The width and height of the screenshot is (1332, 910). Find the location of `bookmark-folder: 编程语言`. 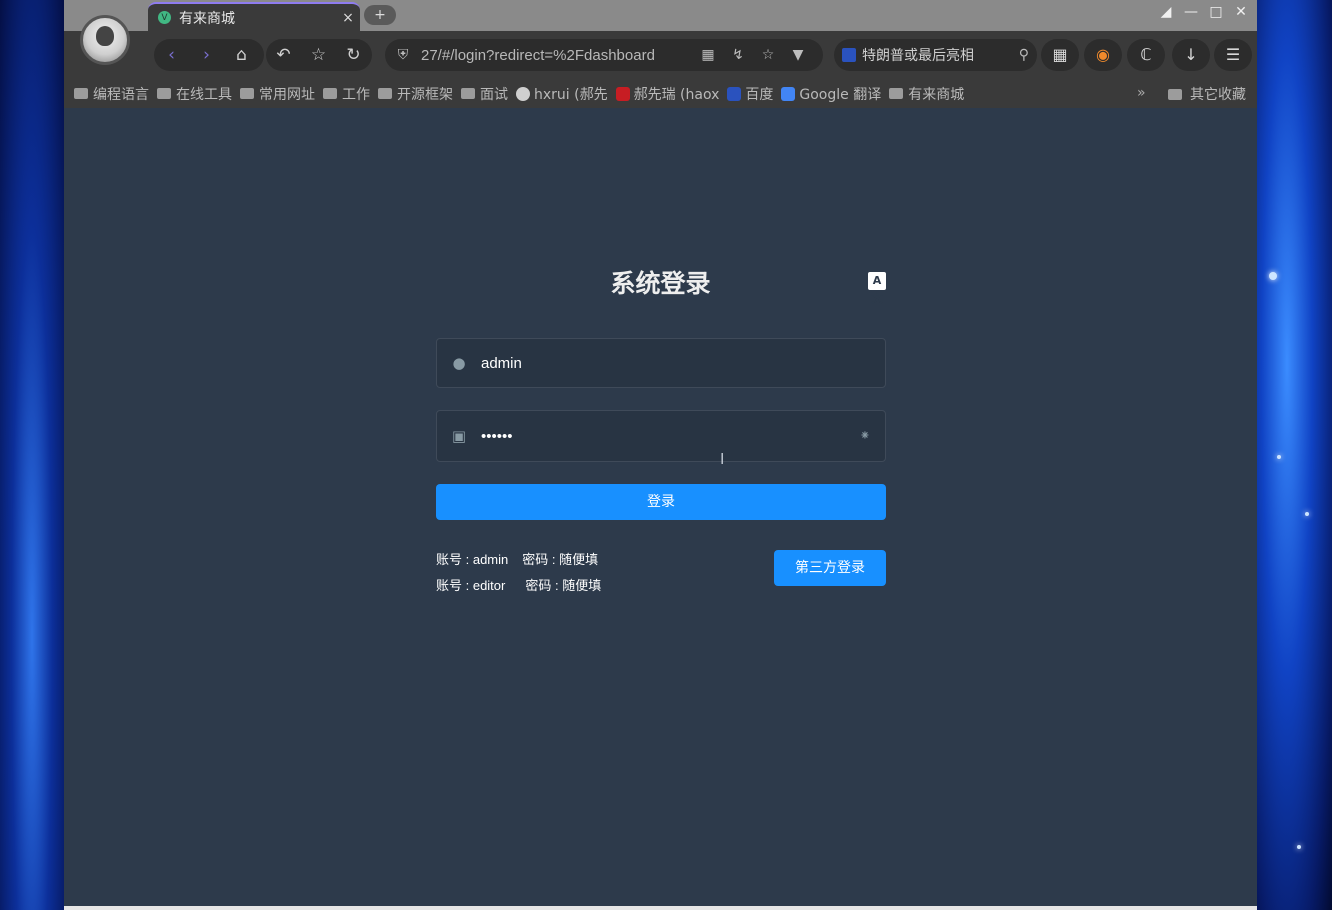

bookmark-folder: 编程语言 is located at coordinates (111, 94).